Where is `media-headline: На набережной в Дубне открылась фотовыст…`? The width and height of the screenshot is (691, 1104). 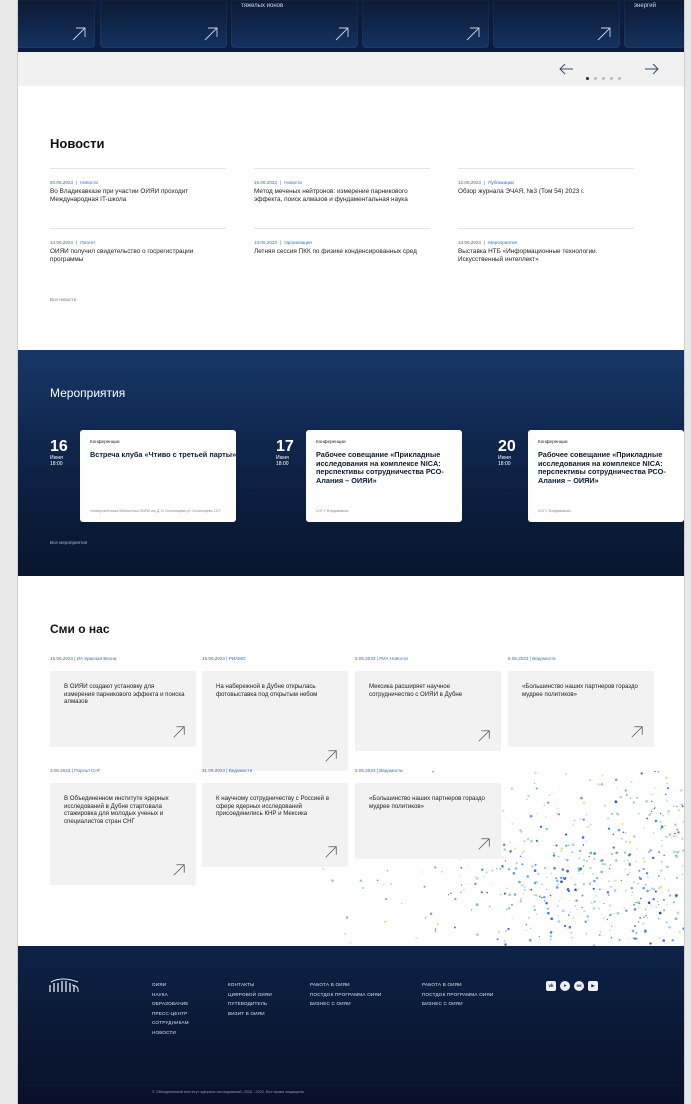 media-headline: На набережной в Дубне открылась фотовыст… is located at coordinates (277, 690).